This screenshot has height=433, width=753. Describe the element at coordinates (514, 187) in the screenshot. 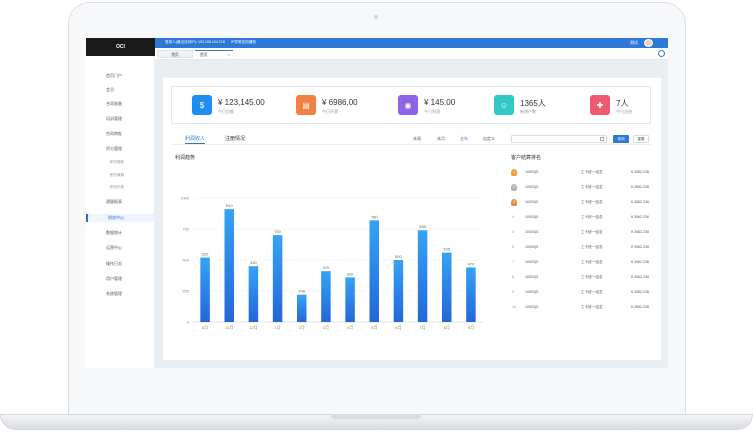

I see `medal-icon: 2` at that location.